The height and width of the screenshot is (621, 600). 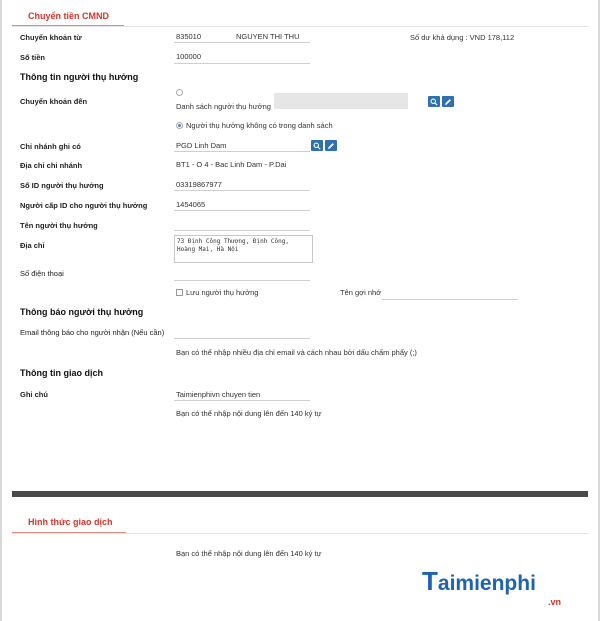 I want to click on nickname-label: Tên gợi nhớ, so click(x=361, y=292).